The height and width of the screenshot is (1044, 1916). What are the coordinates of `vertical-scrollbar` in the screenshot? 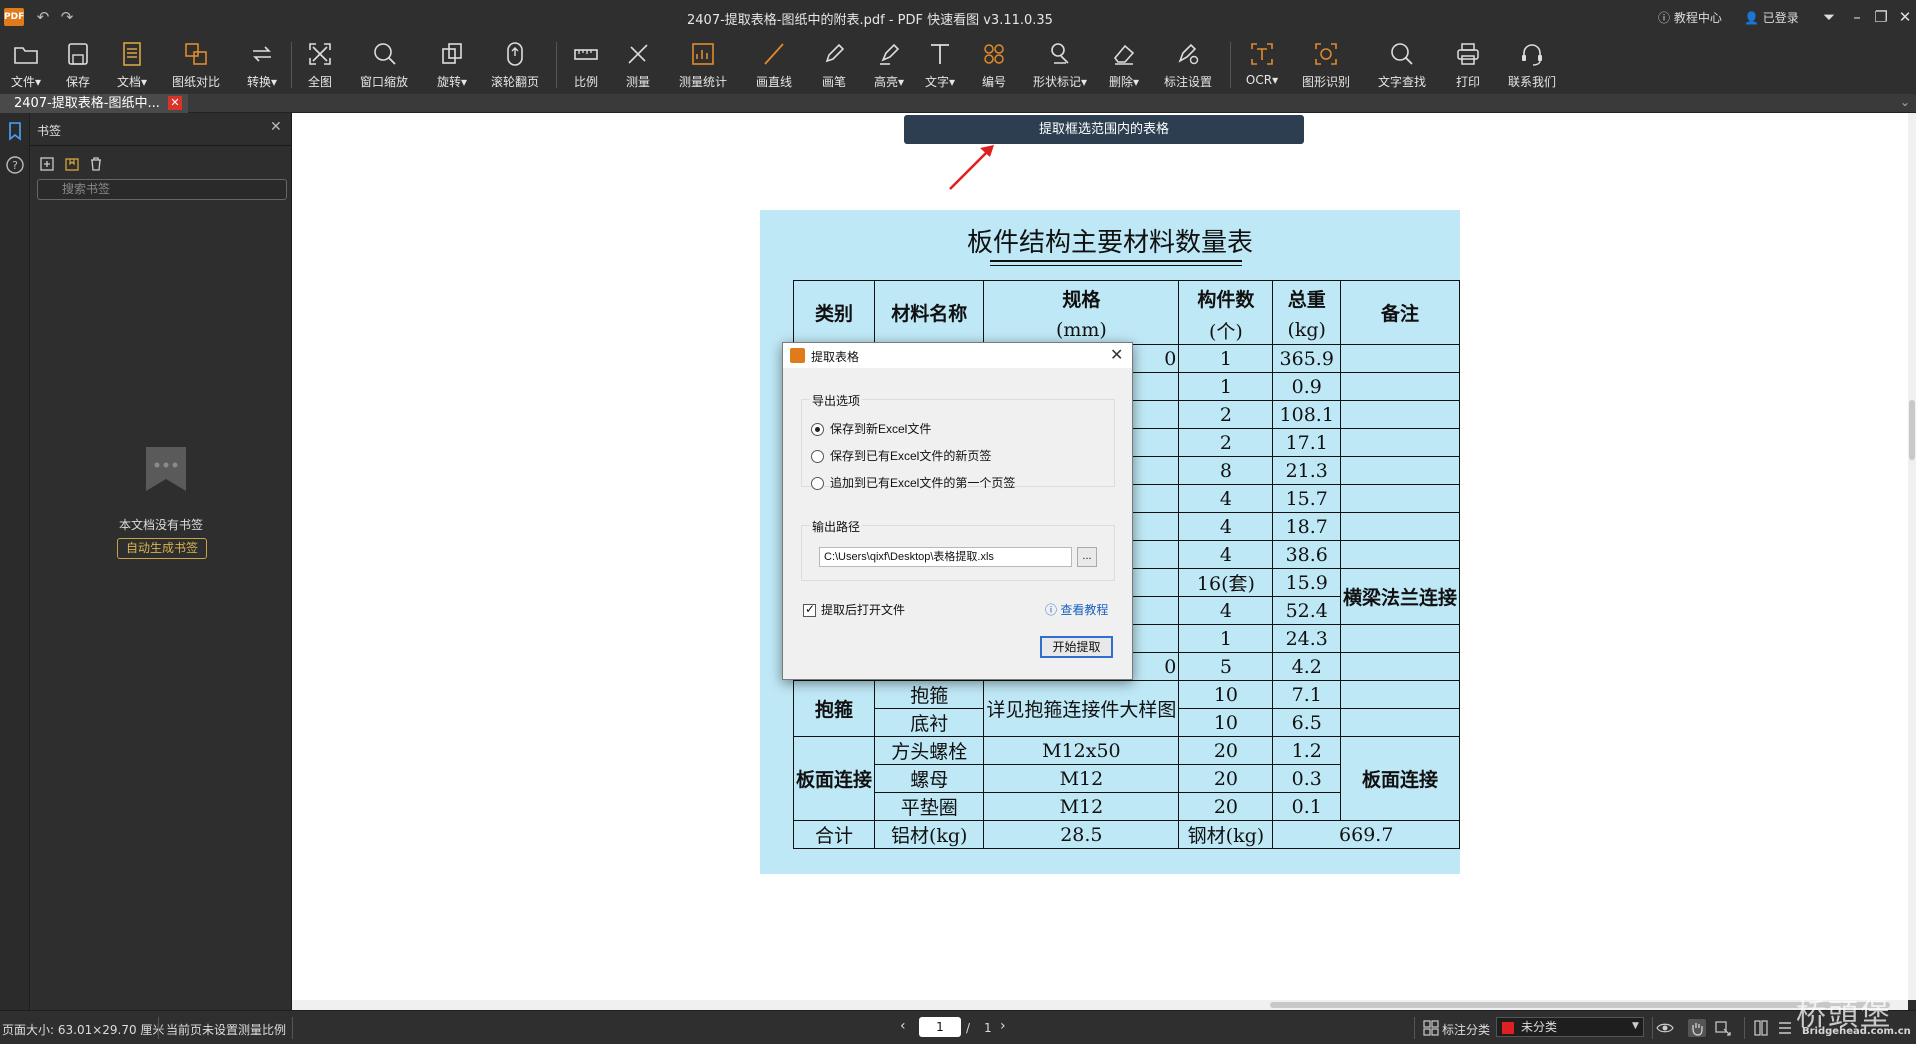 It's located at (1912, 556).